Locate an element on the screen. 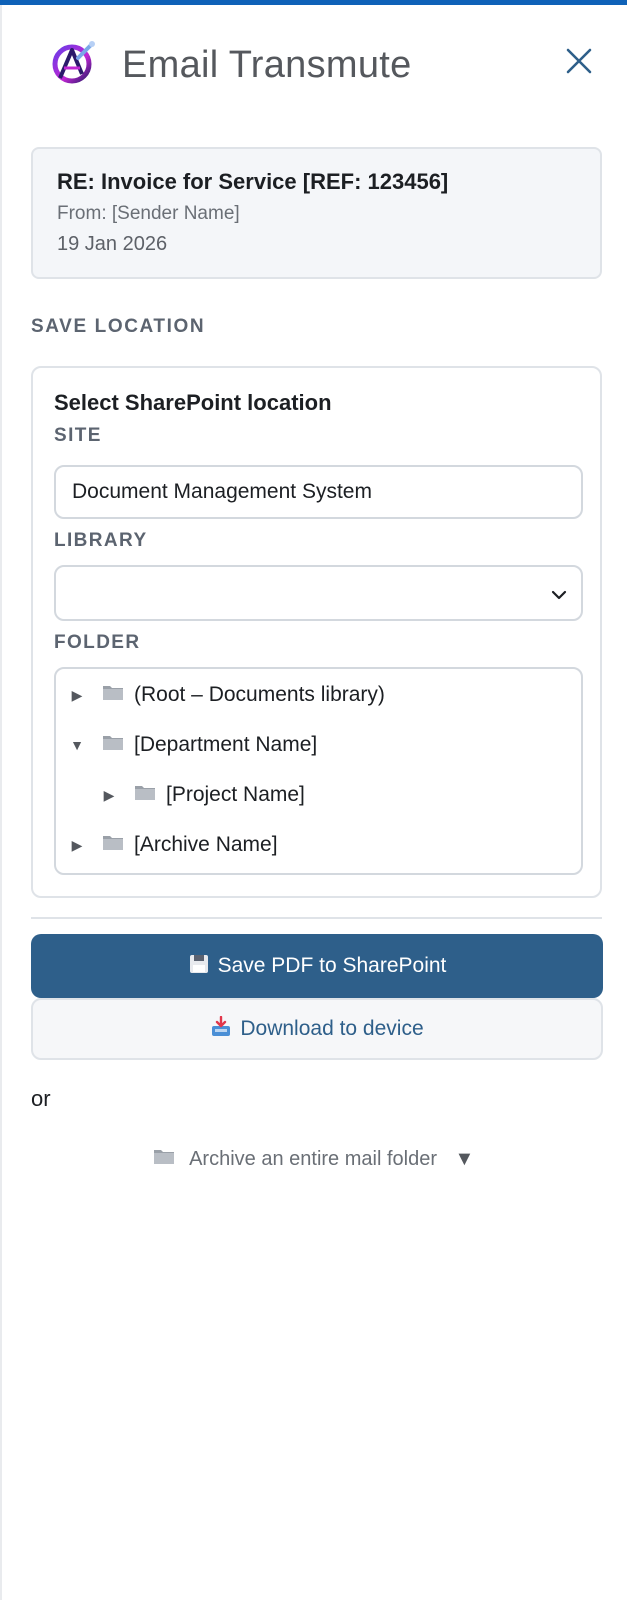  folder-label: FOLDER is located at coordinates (97, 642).